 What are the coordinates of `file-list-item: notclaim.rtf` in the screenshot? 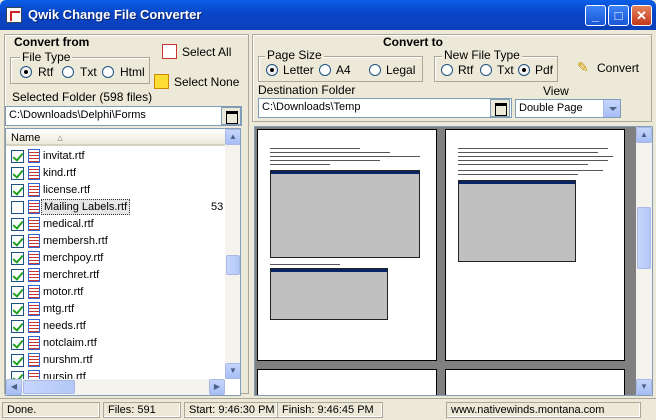 It's located at (115, 343).